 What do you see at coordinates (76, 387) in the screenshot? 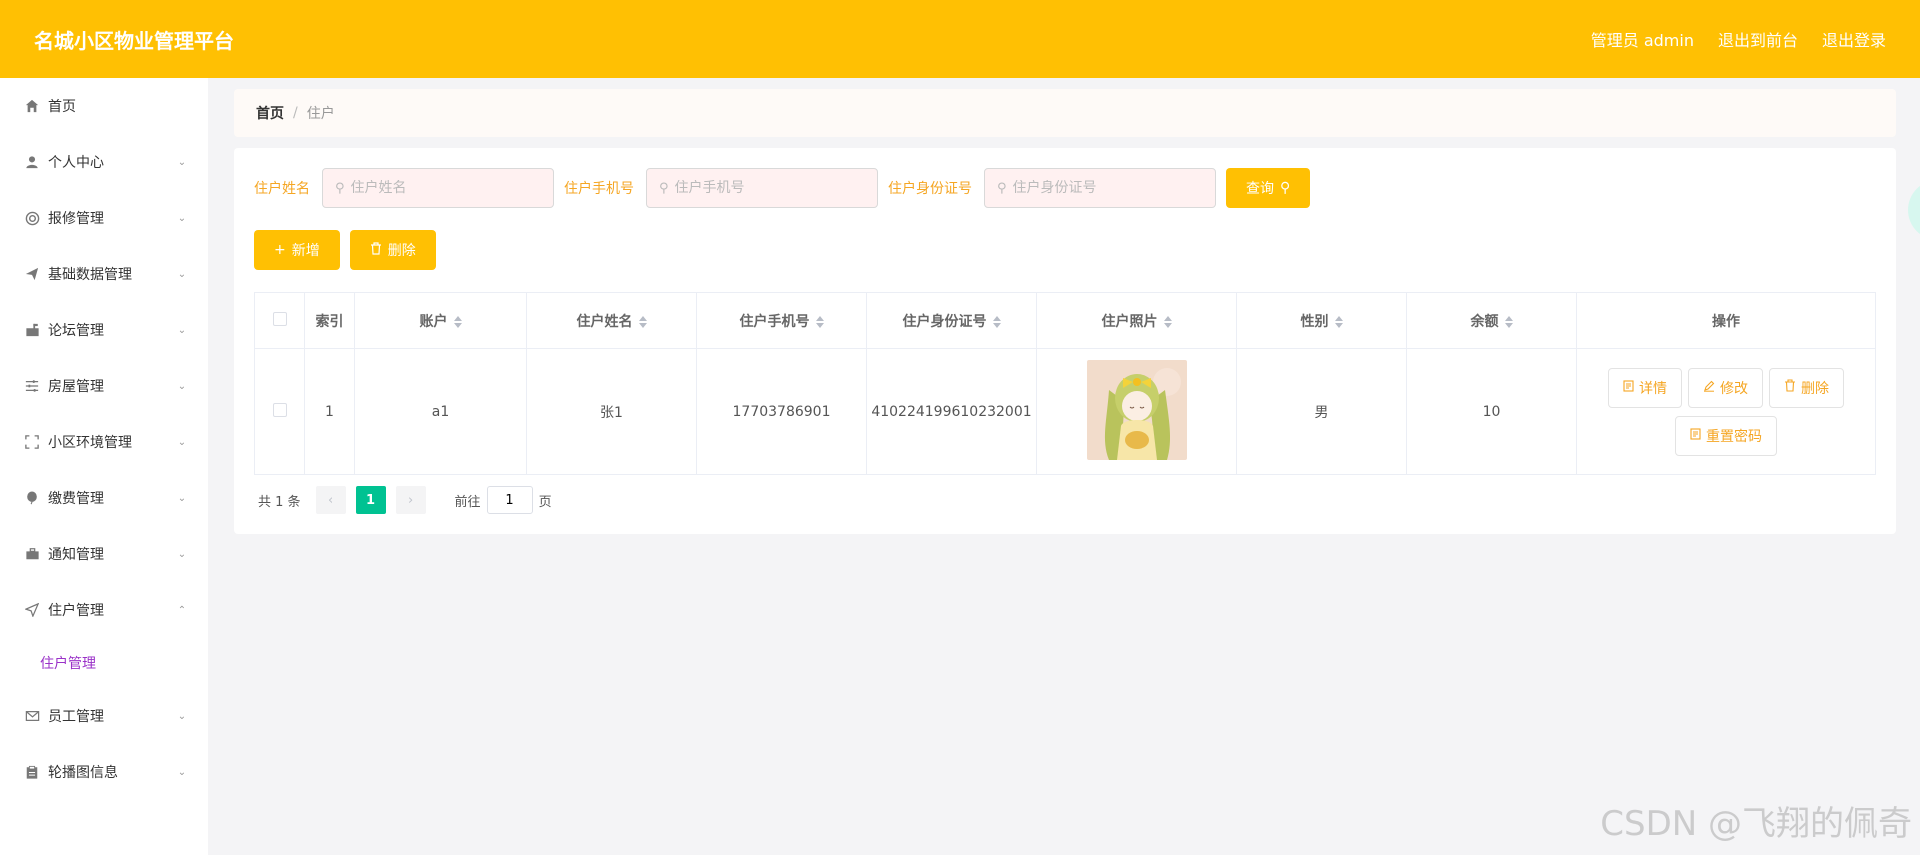
I see `sidebar-item-label: 房屋管理` at bounding box center [76, 387].